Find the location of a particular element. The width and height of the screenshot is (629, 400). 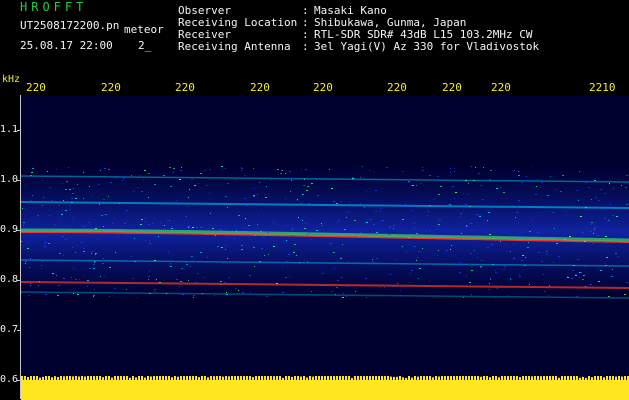

y-tick-label: 1.0 is located at coordinates (9, 179).